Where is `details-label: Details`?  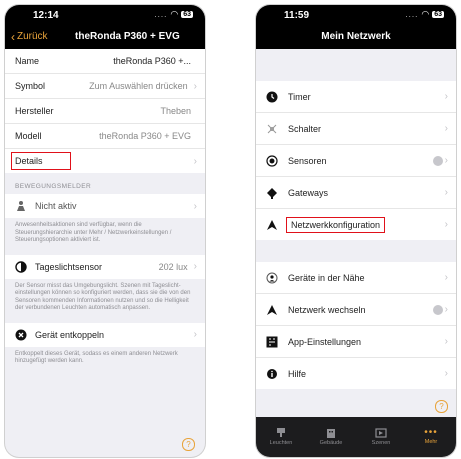
details-label: Details is located at coordinates (41, 161).